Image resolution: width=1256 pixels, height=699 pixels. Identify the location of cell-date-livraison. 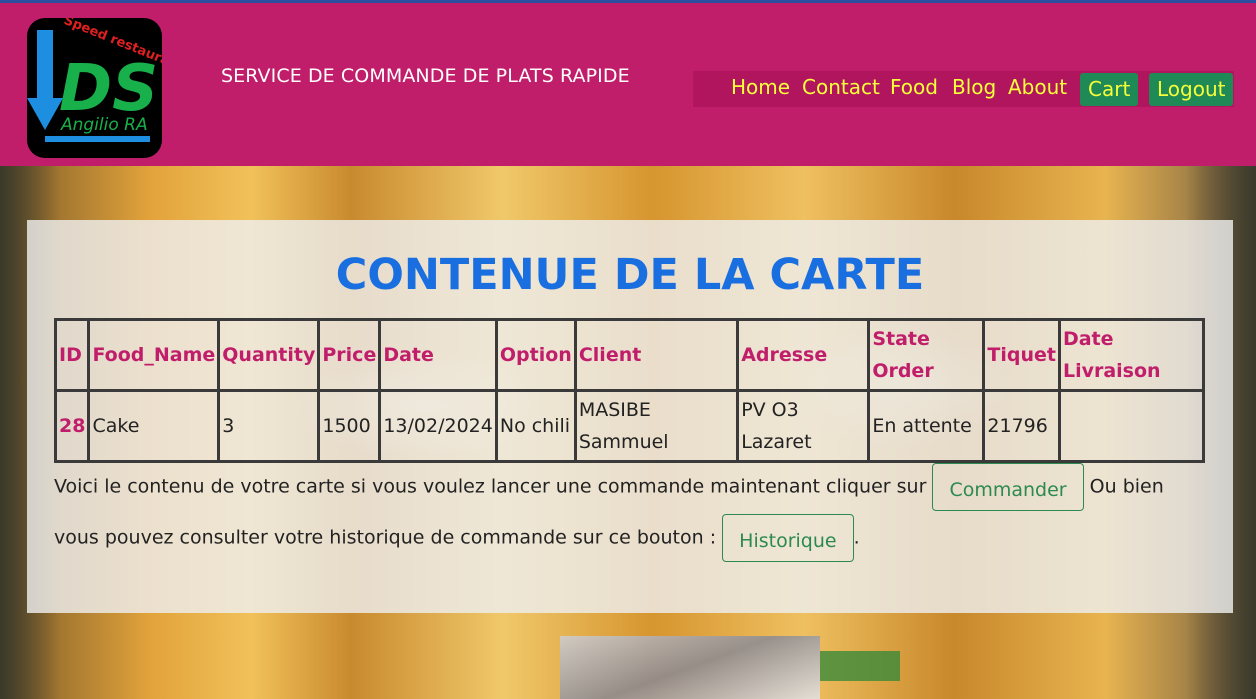
(1131, 426).